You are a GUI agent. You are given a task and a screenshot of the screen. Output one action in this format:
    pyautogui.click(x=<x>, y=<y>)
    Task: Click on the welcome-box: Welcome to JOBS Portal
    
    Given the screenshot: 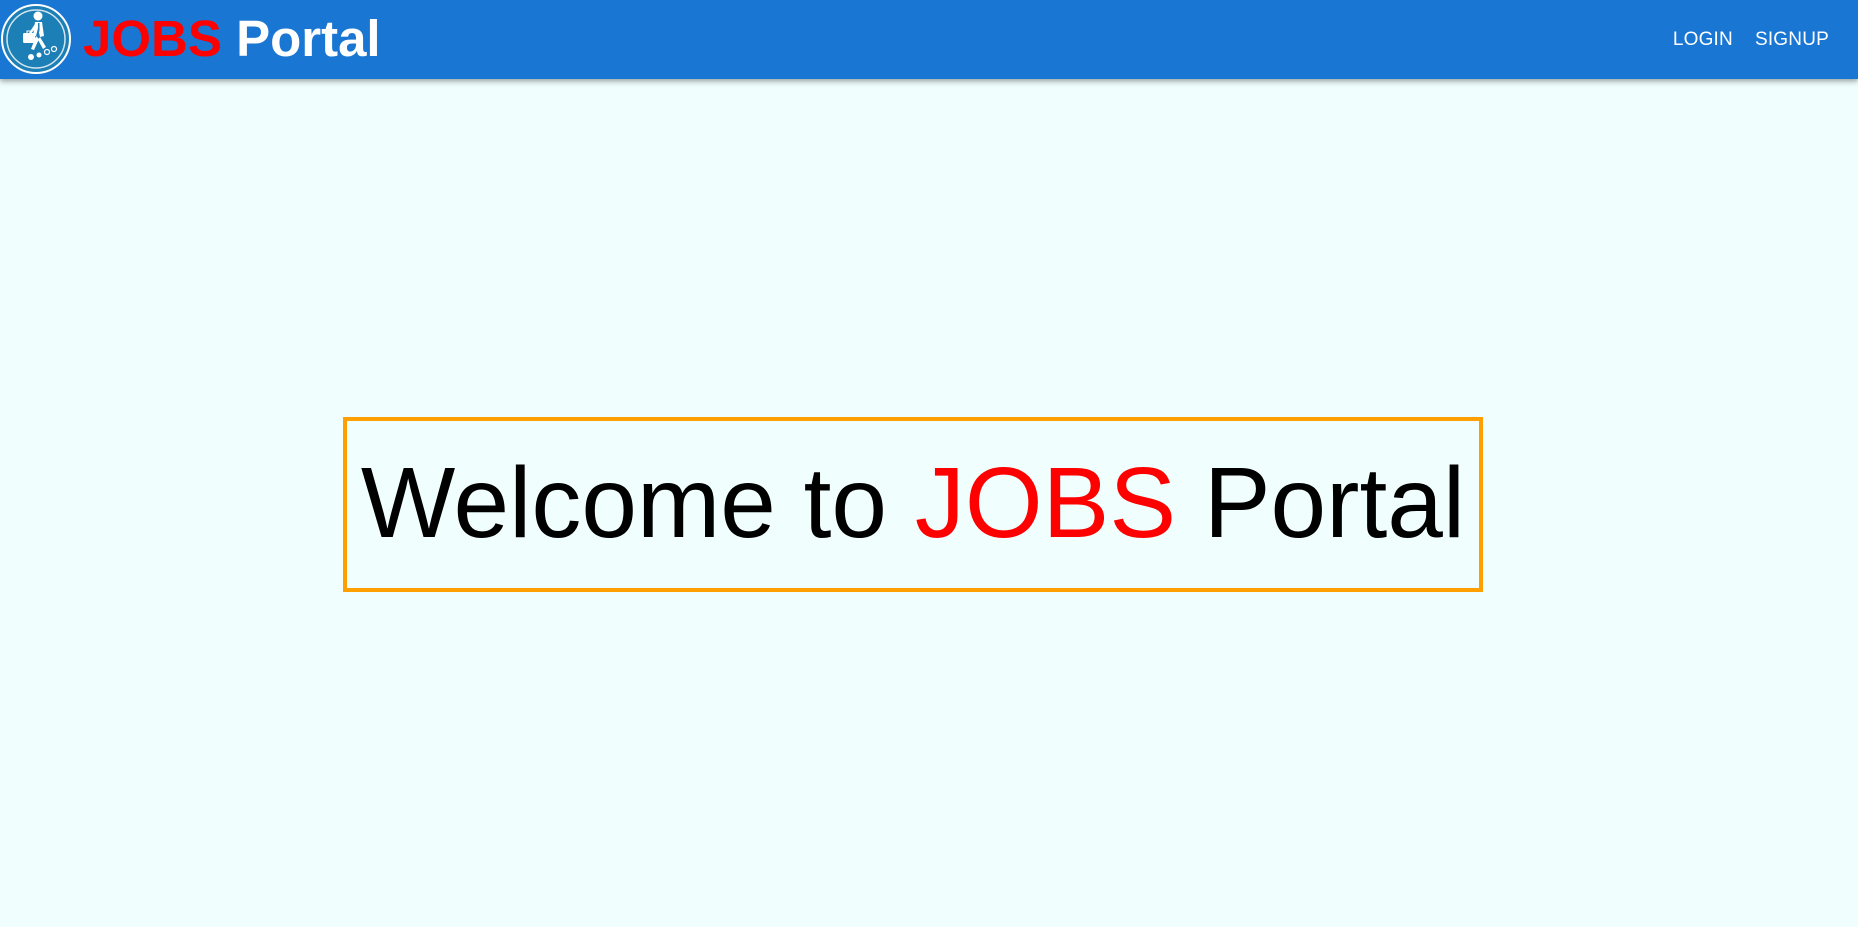 What is the action you would take?
    pyautogui.click(x=913, y=504)
    